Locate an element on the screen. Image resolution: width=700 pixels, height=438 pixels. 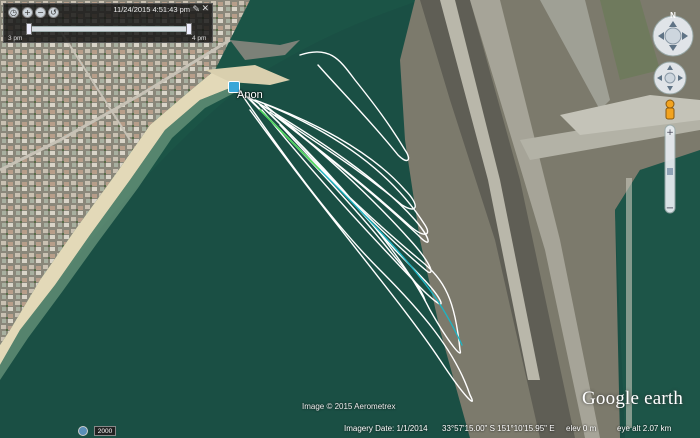
north-label: N is located at coordinates (673, 15).